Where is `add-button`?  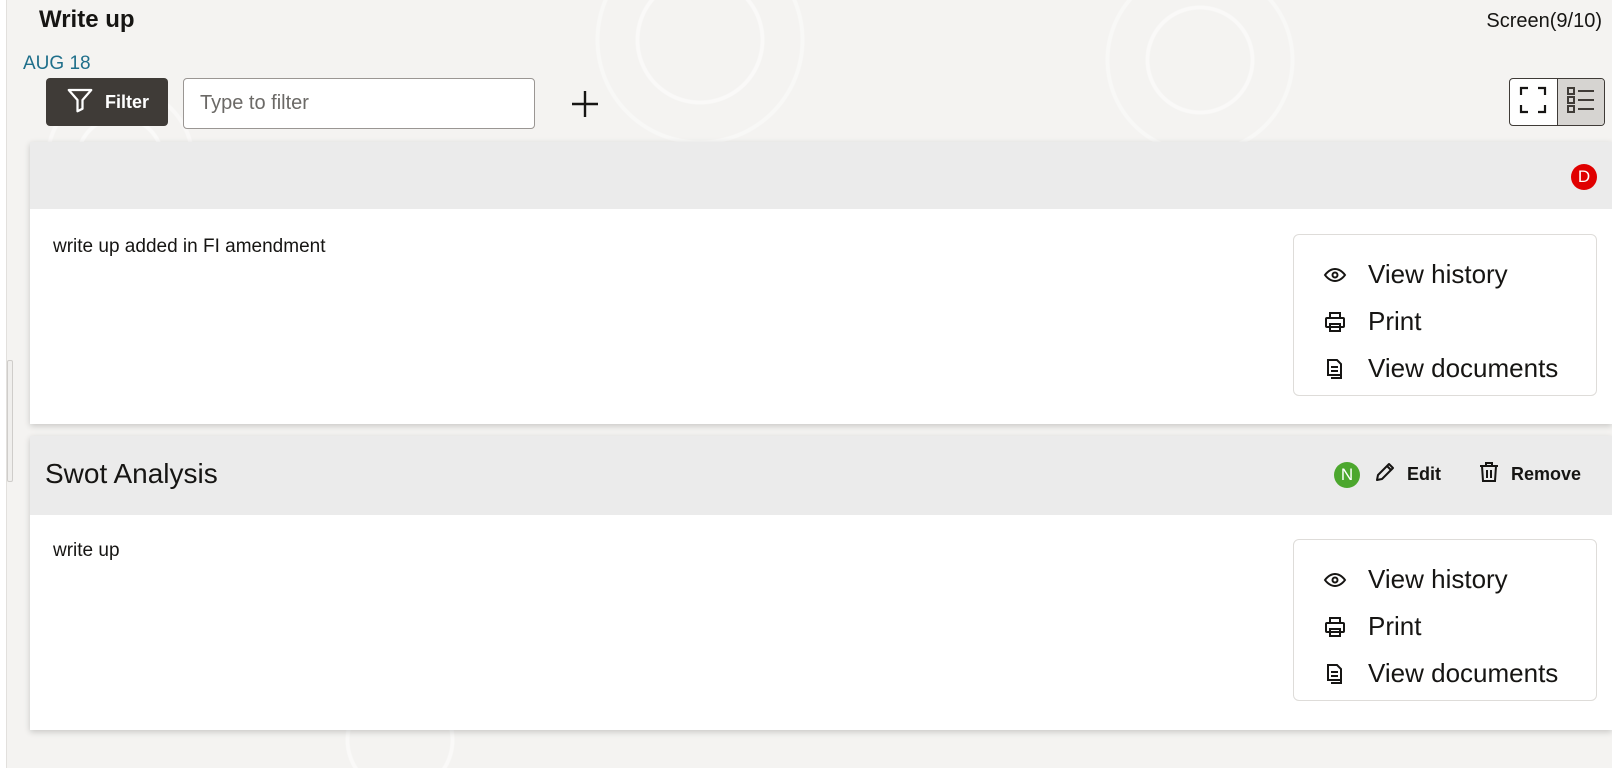 add-button is located at coordinates (585, 106).